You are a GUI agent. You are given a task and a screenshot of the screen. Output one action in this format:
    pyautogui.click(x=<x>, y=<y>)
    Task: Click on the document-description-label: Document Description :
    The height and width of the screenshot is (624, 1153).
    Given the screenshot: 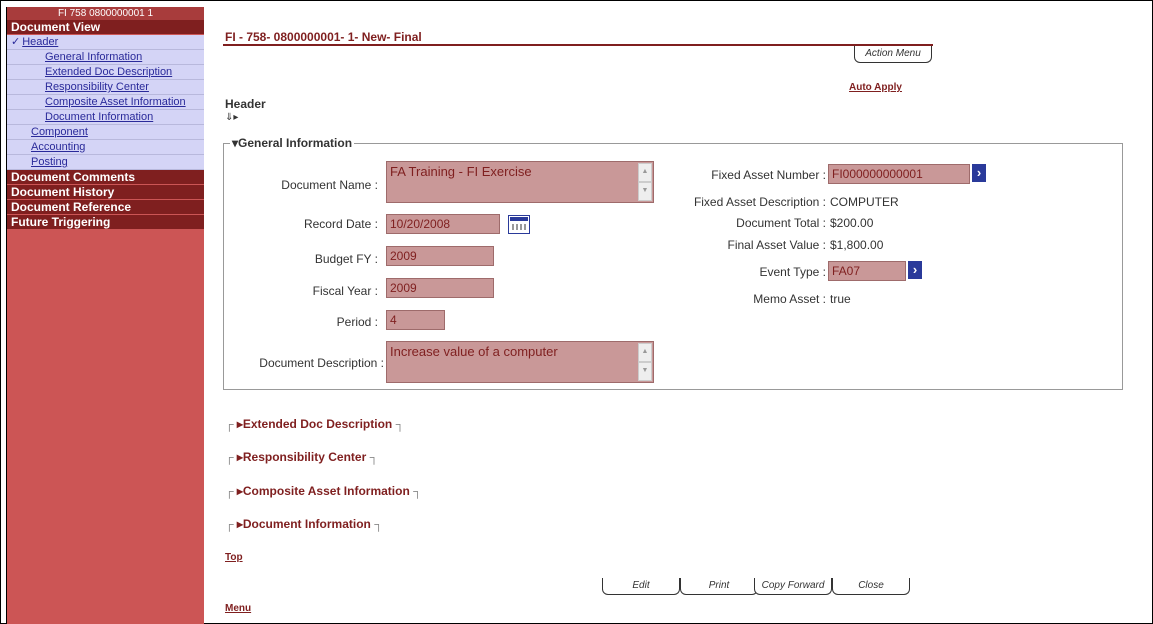 What is the action you would take?
    pyautogui.click(x=321, y=363)
    